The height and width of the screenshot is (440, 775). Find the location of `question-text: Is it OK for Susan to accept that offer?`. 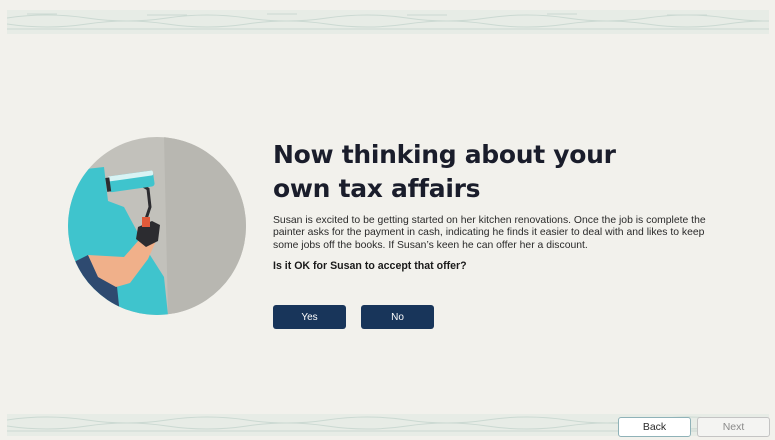

question-text: Is it OK for Susan to accept that offer? is located at coordinates (370, 266).